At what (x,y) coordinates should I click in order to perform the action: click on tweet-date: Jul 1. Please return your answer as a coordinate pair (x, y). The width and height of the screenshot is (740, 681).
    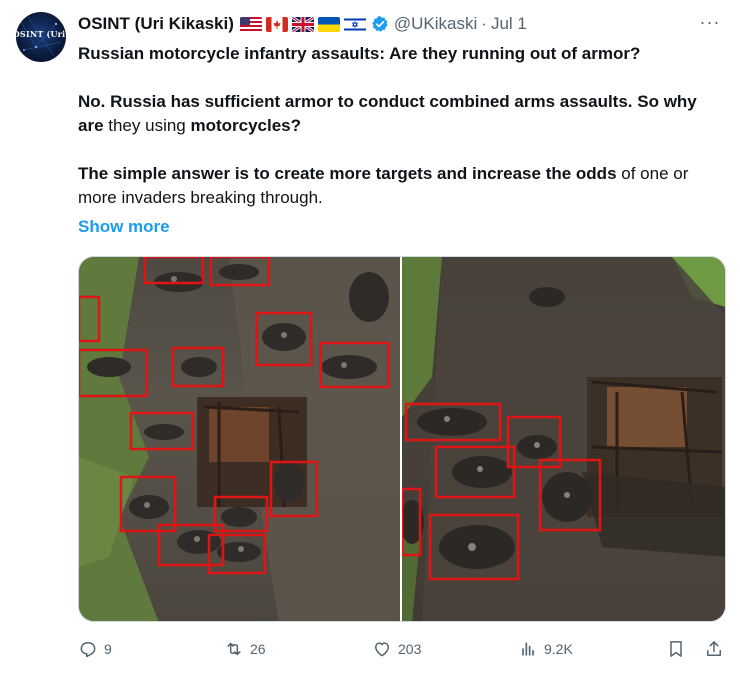
    Looking at the image, I should click on (509, 24).